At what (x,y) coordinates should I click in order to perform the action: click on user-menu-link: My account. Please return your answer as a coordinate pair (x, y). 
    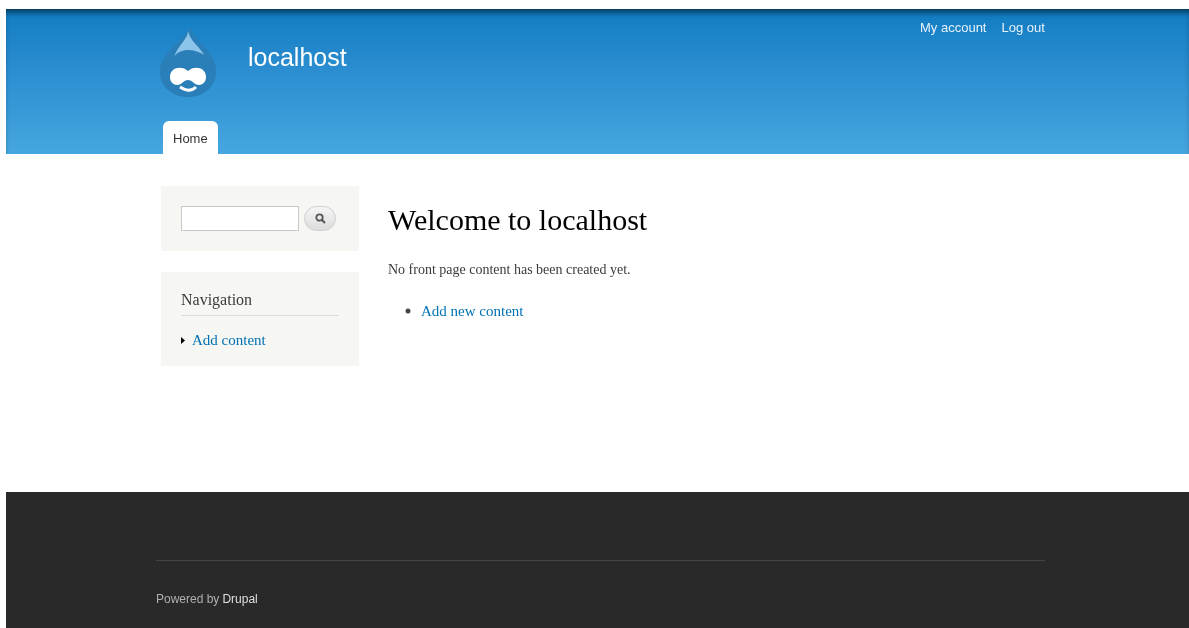
    Looking at the image, I should click on (953, 28).